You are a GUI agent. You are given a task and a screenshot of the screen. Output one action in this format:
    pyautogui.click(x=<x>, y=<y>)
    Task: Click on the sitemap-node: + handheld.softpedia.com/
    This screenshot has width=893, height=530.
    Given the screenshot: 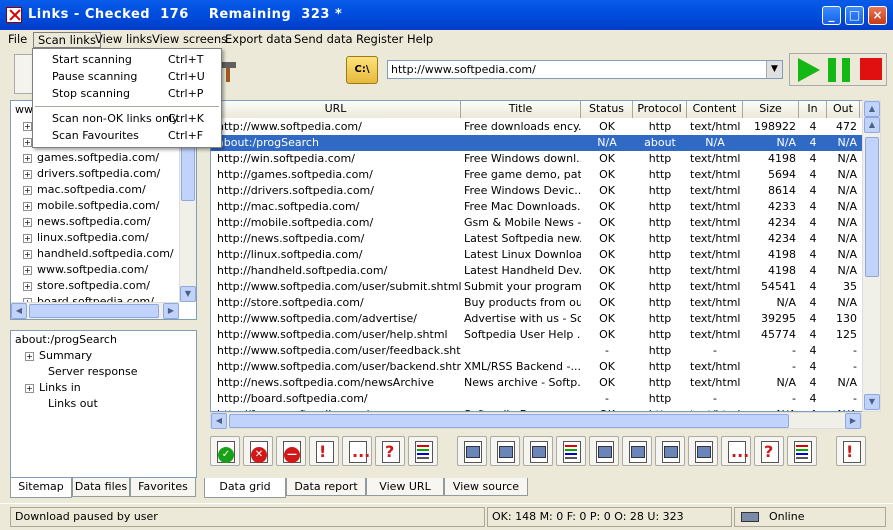 What is the action you would take?
    pyautogui.click(x=98, y=253)
    